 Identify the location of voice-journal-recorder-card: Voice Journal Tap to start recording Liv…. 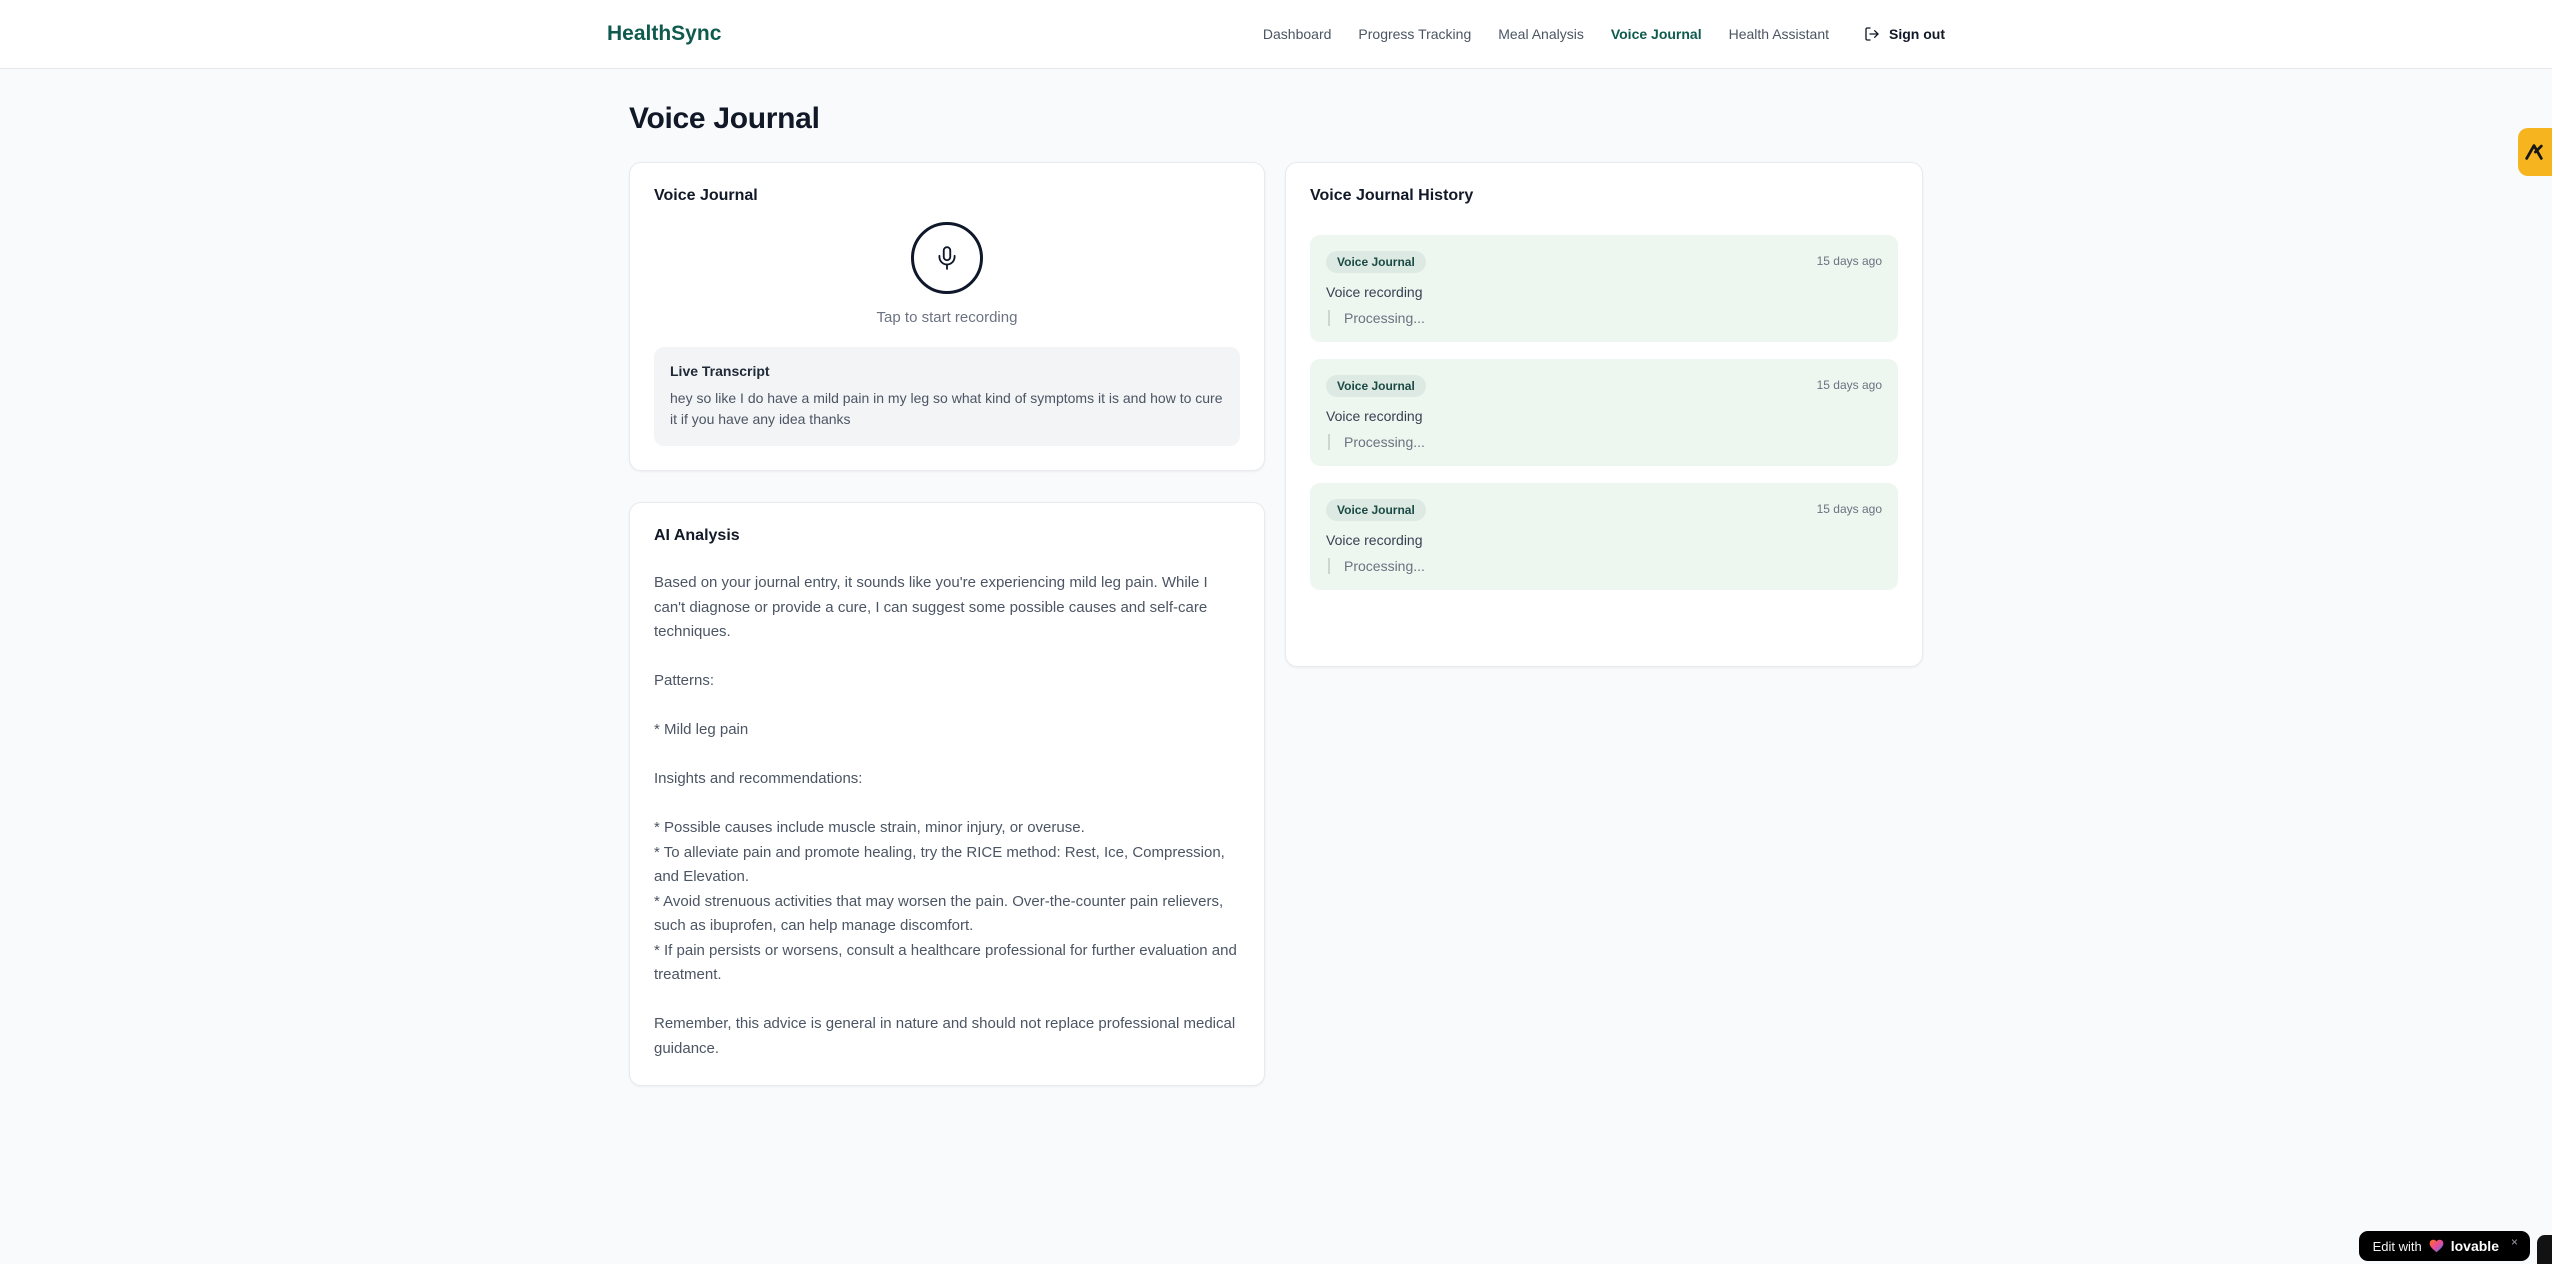
(947, 316).